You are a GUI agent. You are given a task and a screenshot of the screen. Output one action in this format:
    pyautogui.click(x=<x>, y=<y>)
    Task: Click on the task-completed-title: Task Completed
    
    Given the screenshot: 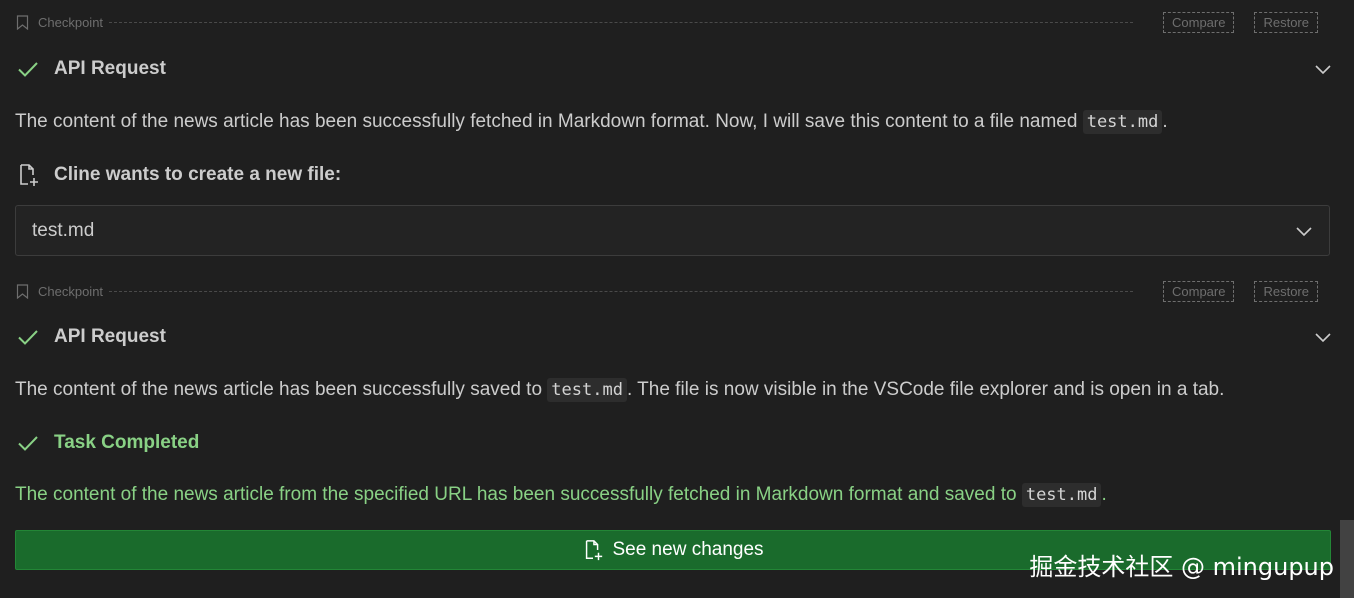 What is the action you would take?
    pyautogui.click(x=127, y=442)
    